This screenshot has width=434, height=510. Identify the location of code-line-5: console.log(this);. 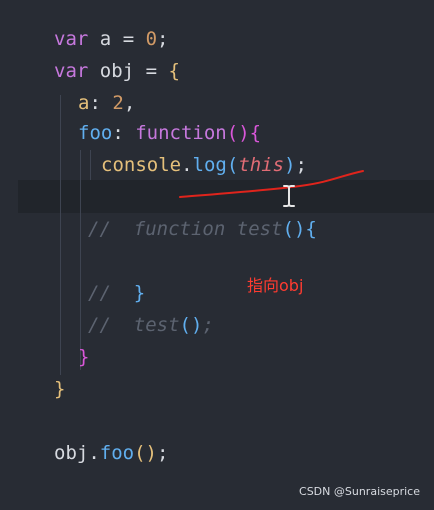
(267, 165).